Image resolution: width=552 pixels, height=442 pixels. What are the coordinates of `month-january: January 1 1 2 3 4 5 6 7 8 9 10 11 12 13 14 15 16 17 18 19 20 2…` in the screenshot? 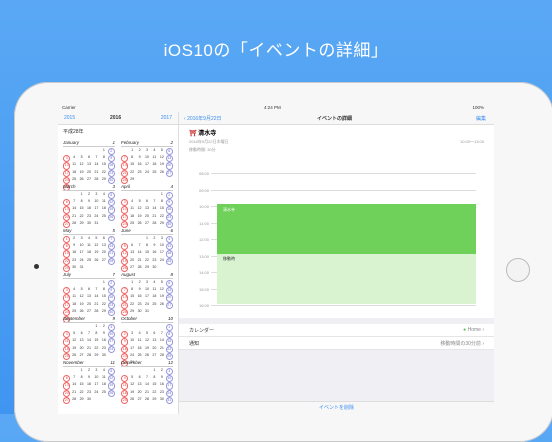 It's located at (89, 166).